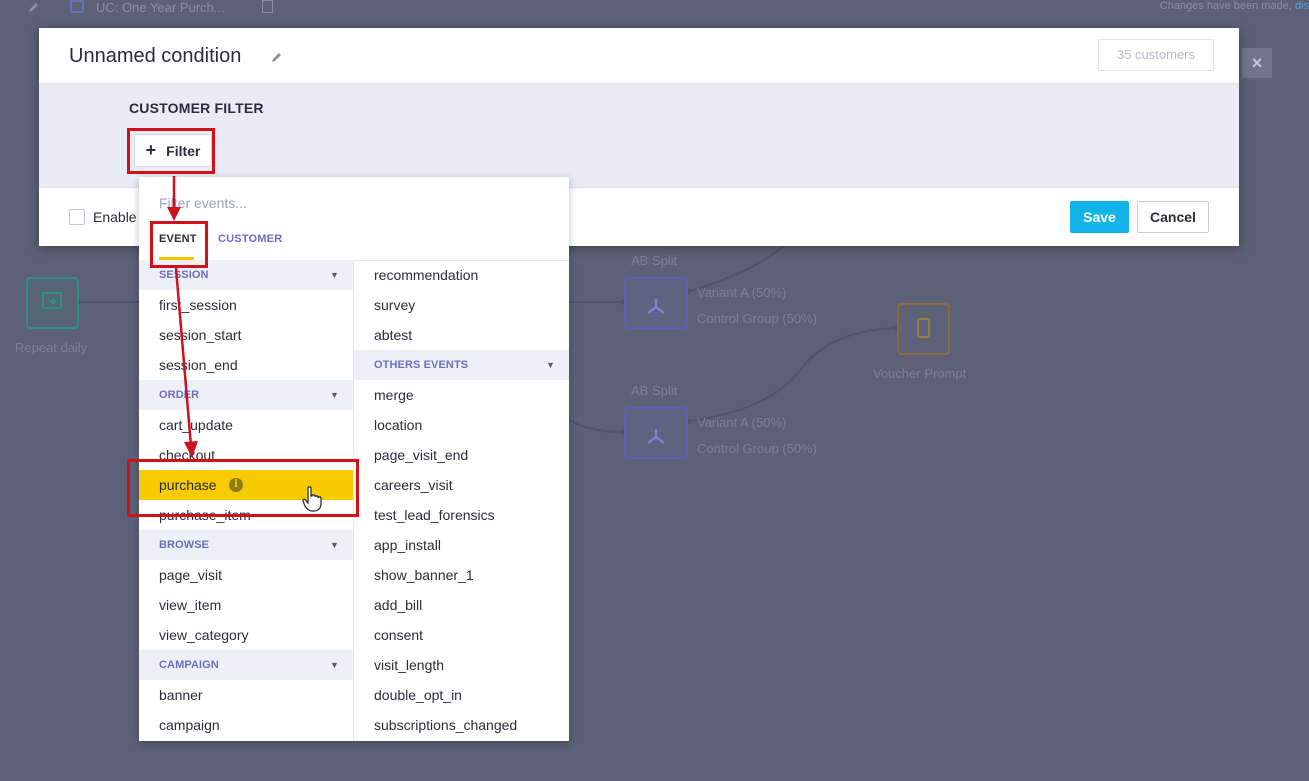 This screenshot has width=1309, height=781. I want to click on event-item-label: abtest, so click(393, 335).